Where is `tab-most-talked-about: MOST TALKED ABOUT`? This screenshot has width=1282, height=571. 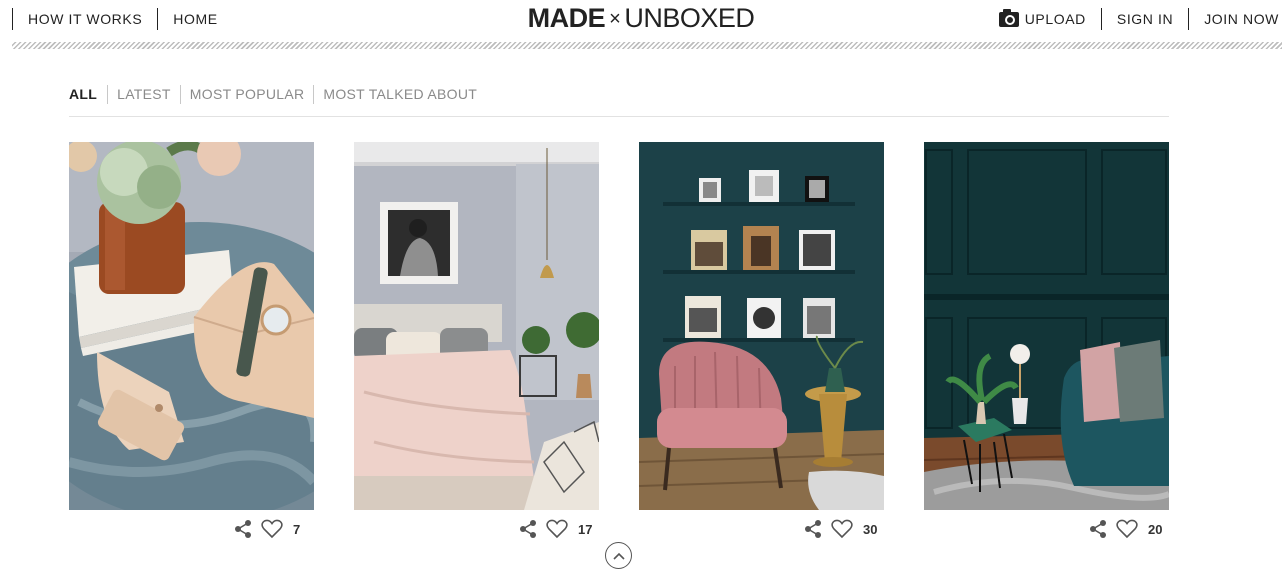
tab-most-talked-about: MOST TALKED ABOUT is located at coordinates (400, 94).